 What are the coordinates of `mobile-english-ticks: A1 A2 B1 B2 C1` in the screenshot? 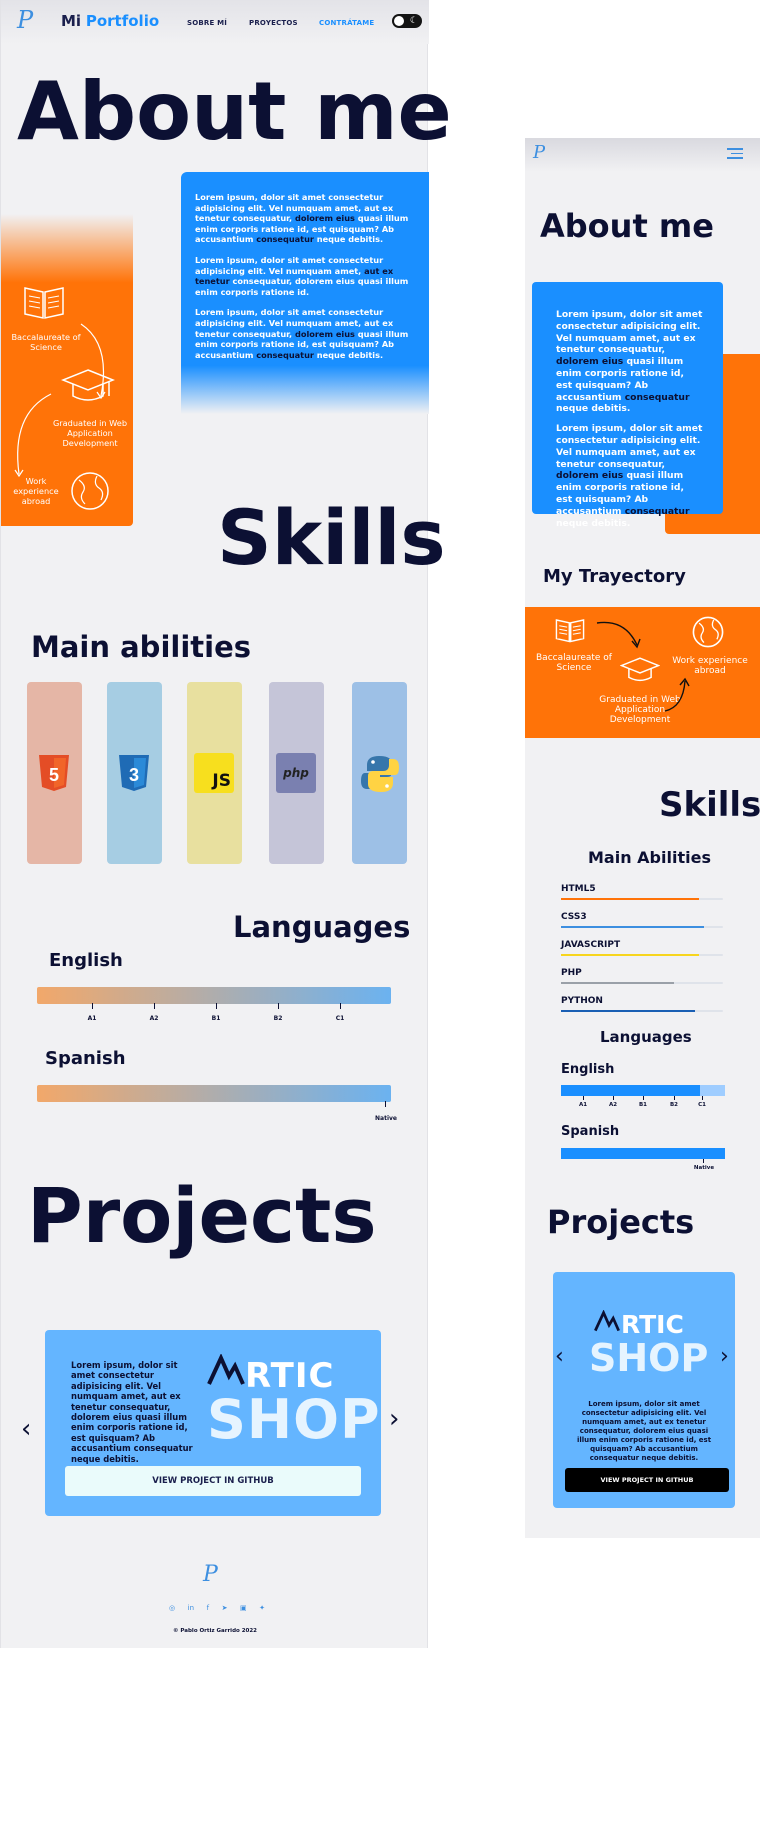 It's located at (643, 1106).